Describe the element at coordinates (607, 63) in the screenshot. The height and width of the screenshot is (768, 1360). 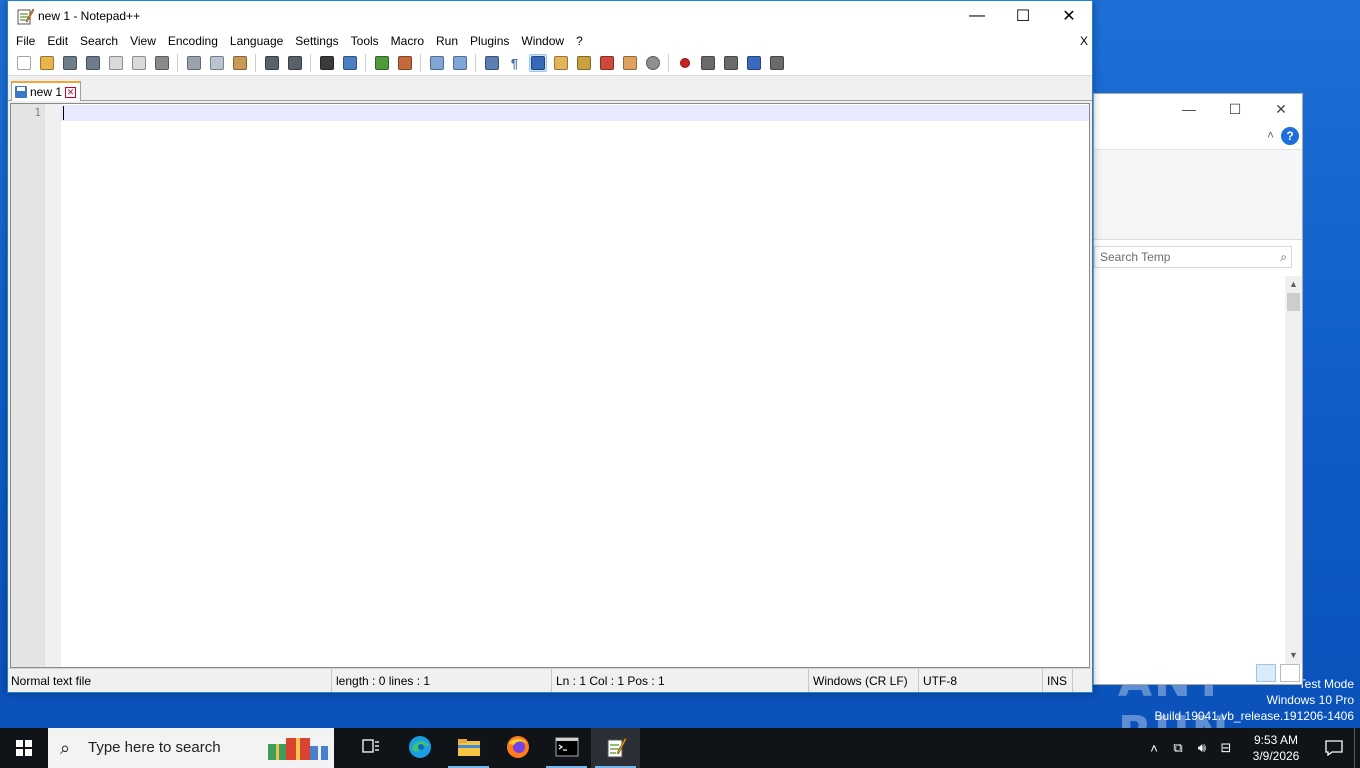
I see `function-list-icon` at that location.